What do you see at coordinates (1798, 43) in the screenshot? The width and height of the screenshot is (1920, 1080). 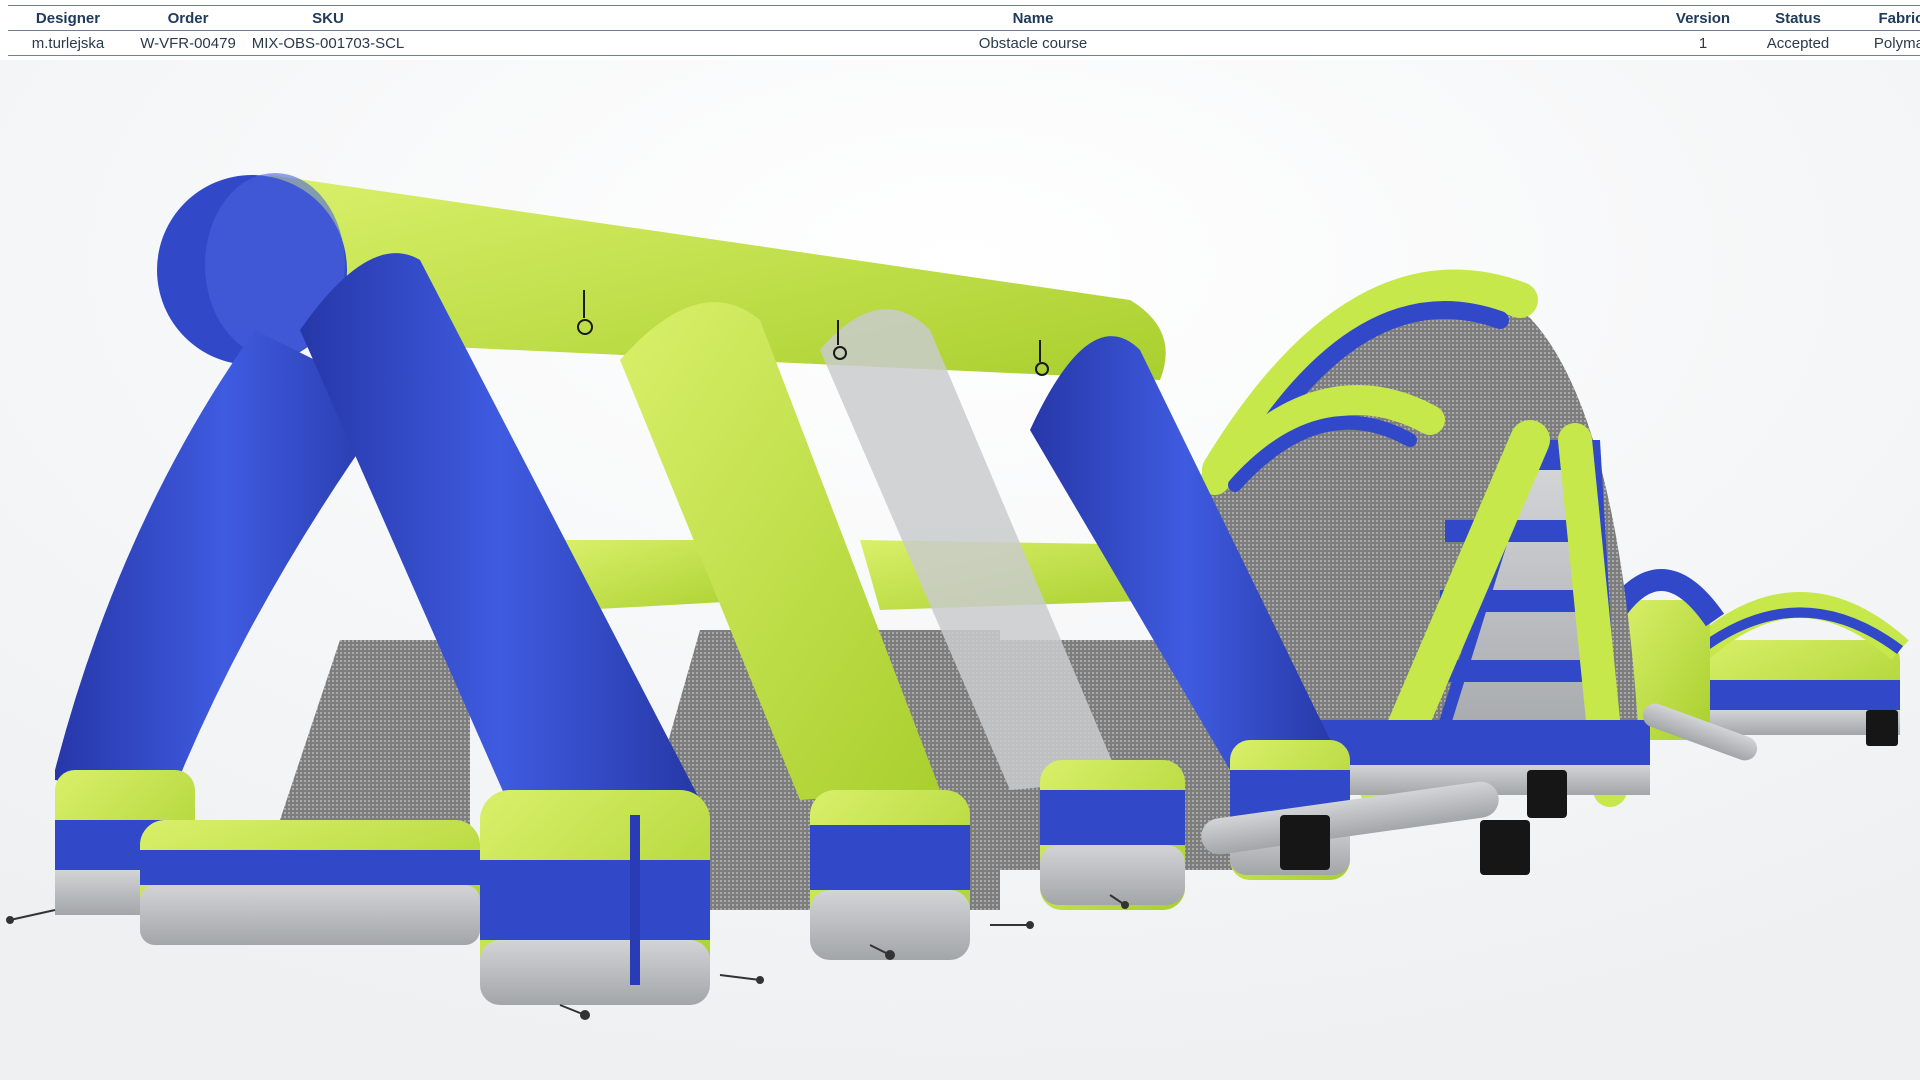 I see `cell-status: Accepted` at bounding box center [1798, 43].